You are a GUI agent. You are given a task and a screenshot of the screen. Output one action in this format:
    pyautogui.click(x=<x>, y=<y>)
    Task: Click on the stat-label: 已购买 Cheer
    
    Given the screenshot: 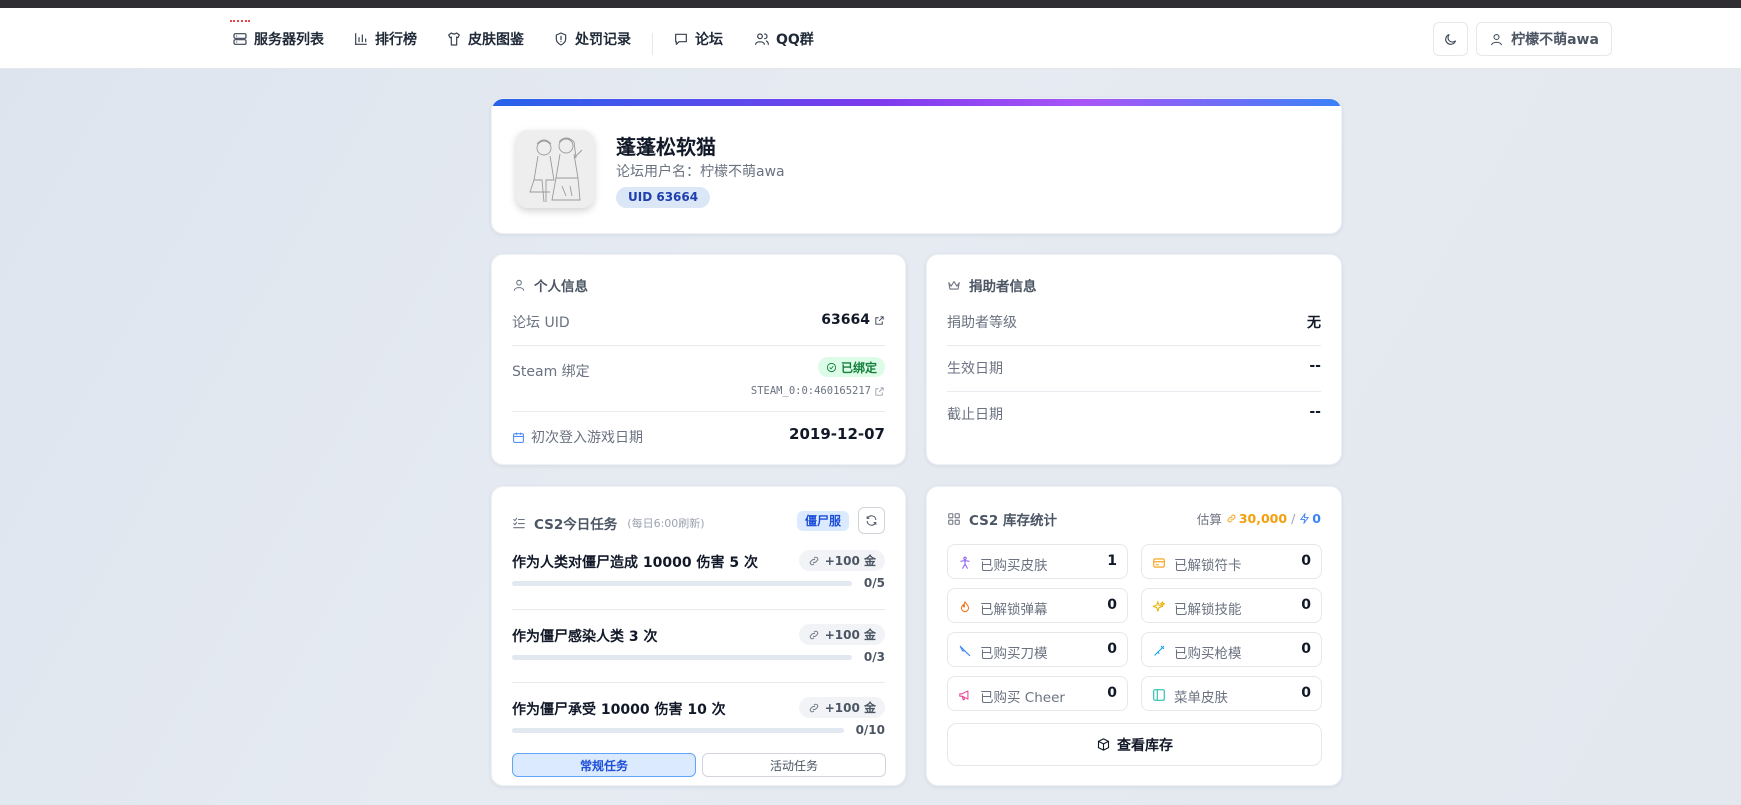 What is the action you would take?
    pyautogui.click(x=1022, y=698)
    